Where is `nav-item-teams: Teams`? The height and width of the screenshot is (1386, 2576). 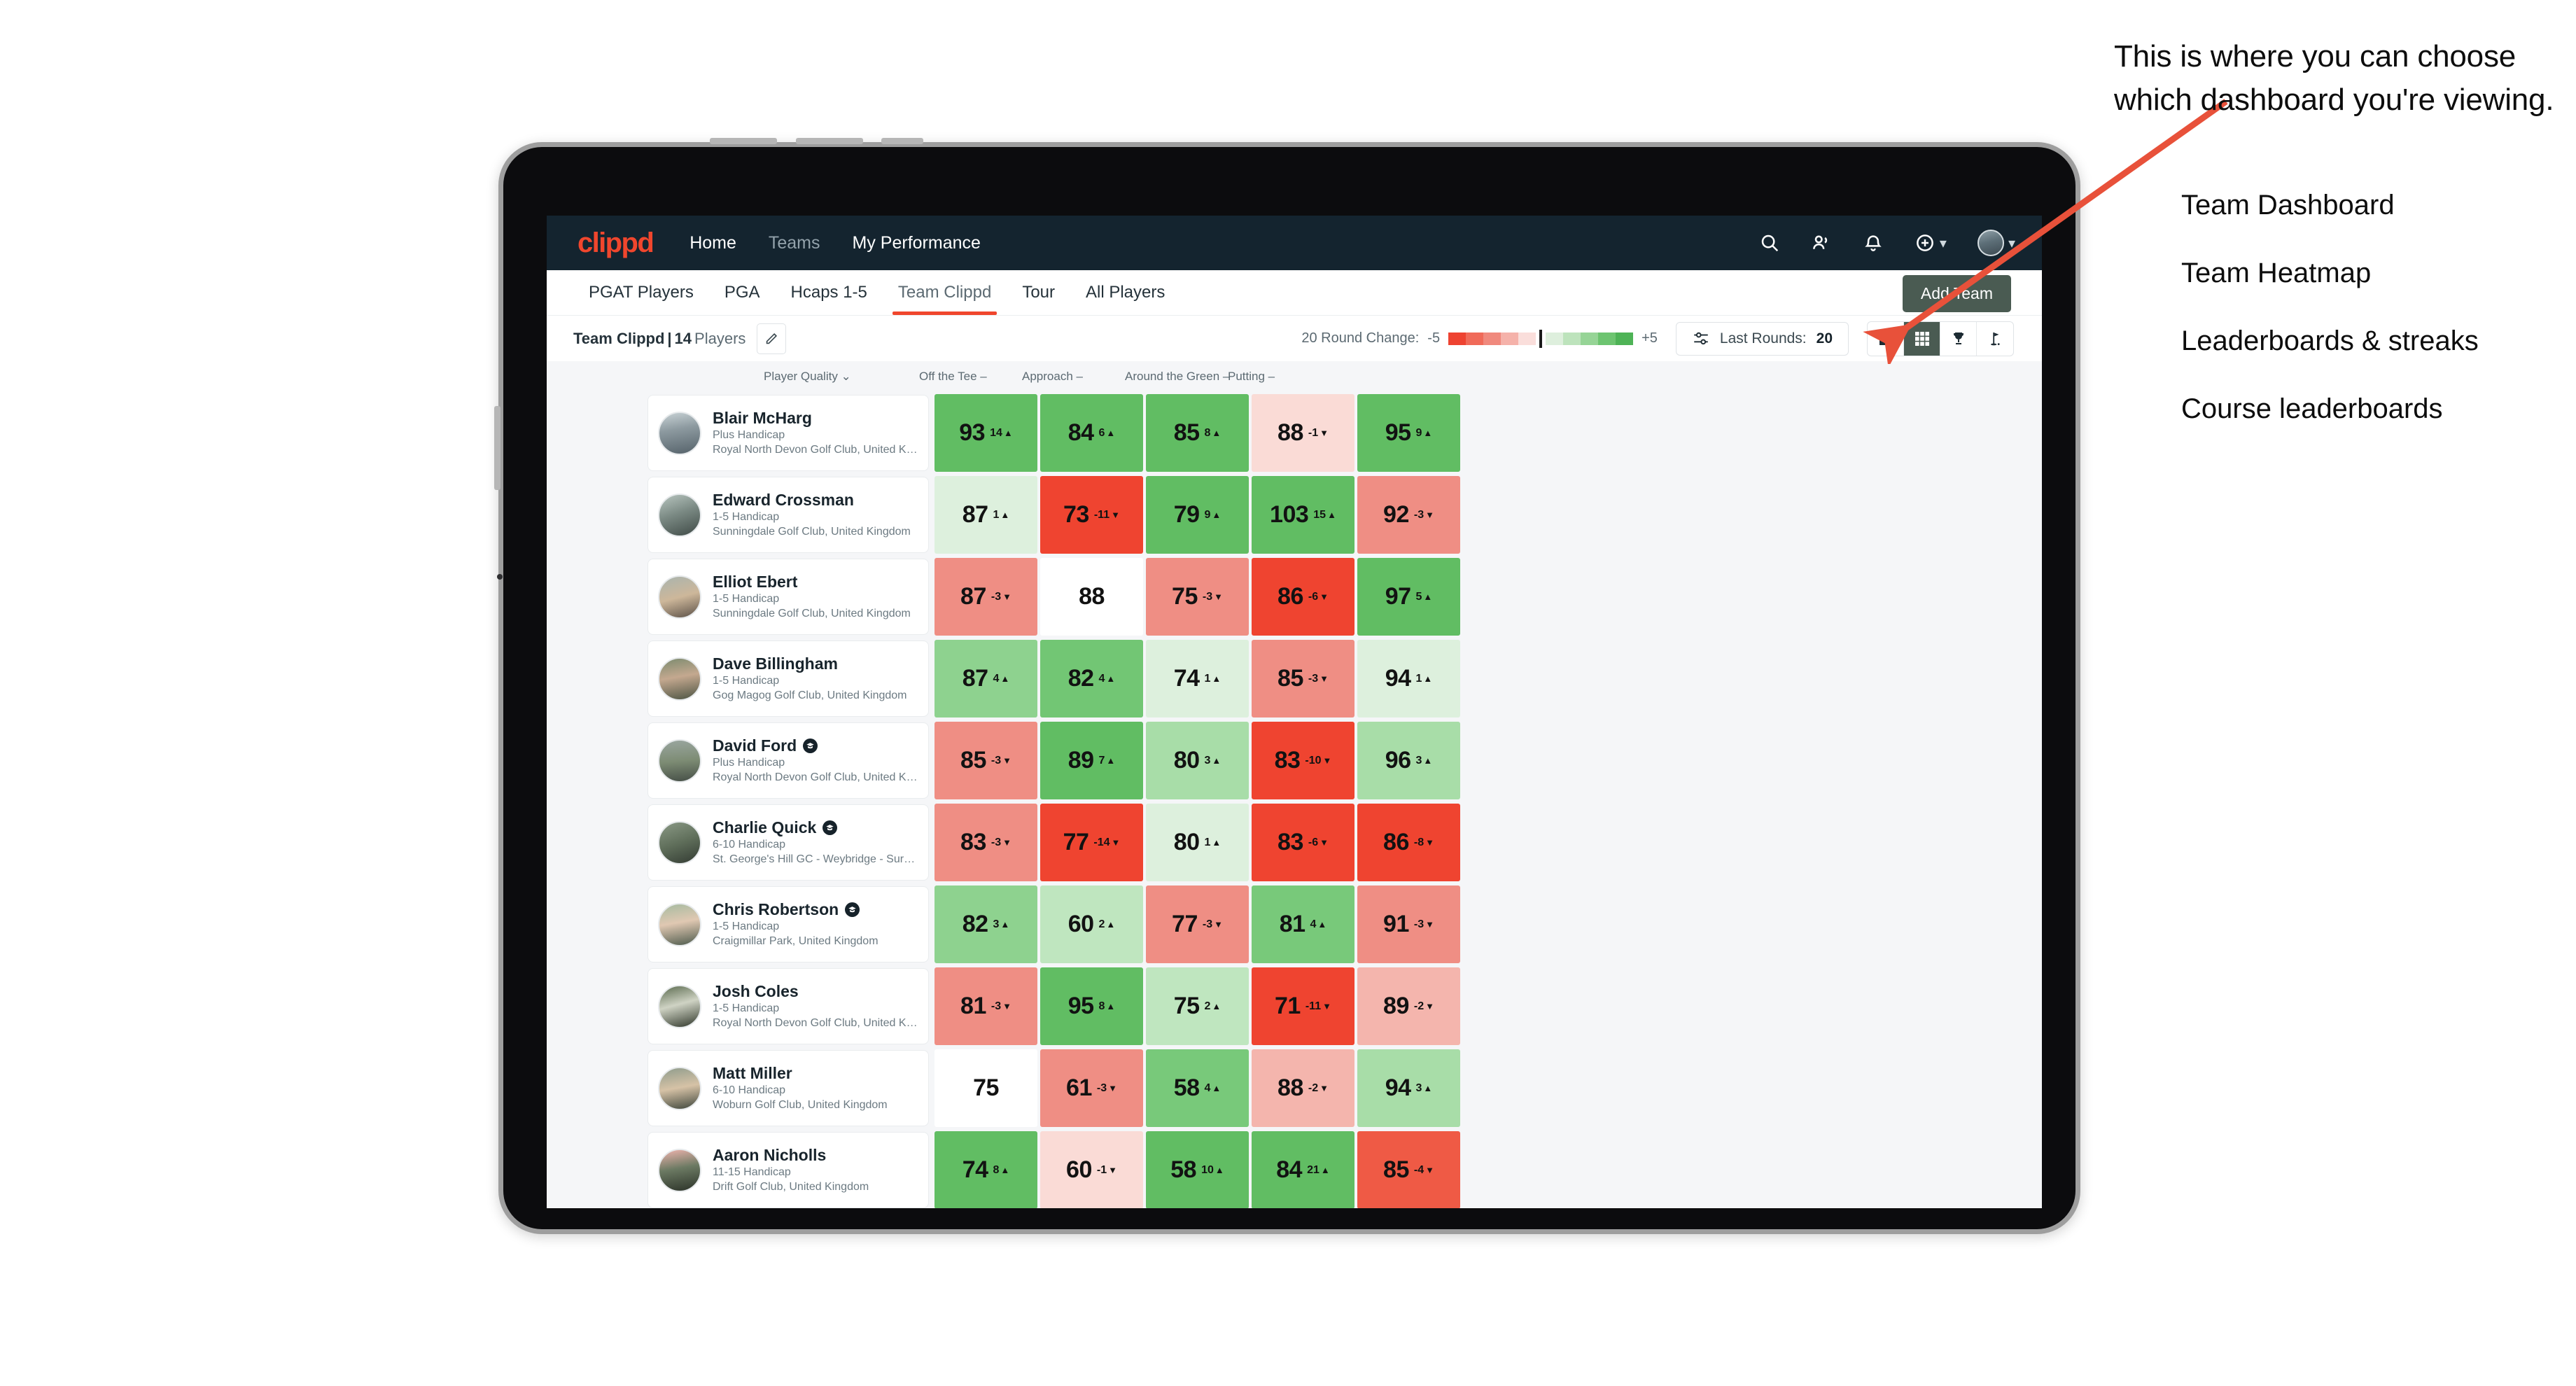
nav-item-teams: Teams is located at coordinates (794, 243).